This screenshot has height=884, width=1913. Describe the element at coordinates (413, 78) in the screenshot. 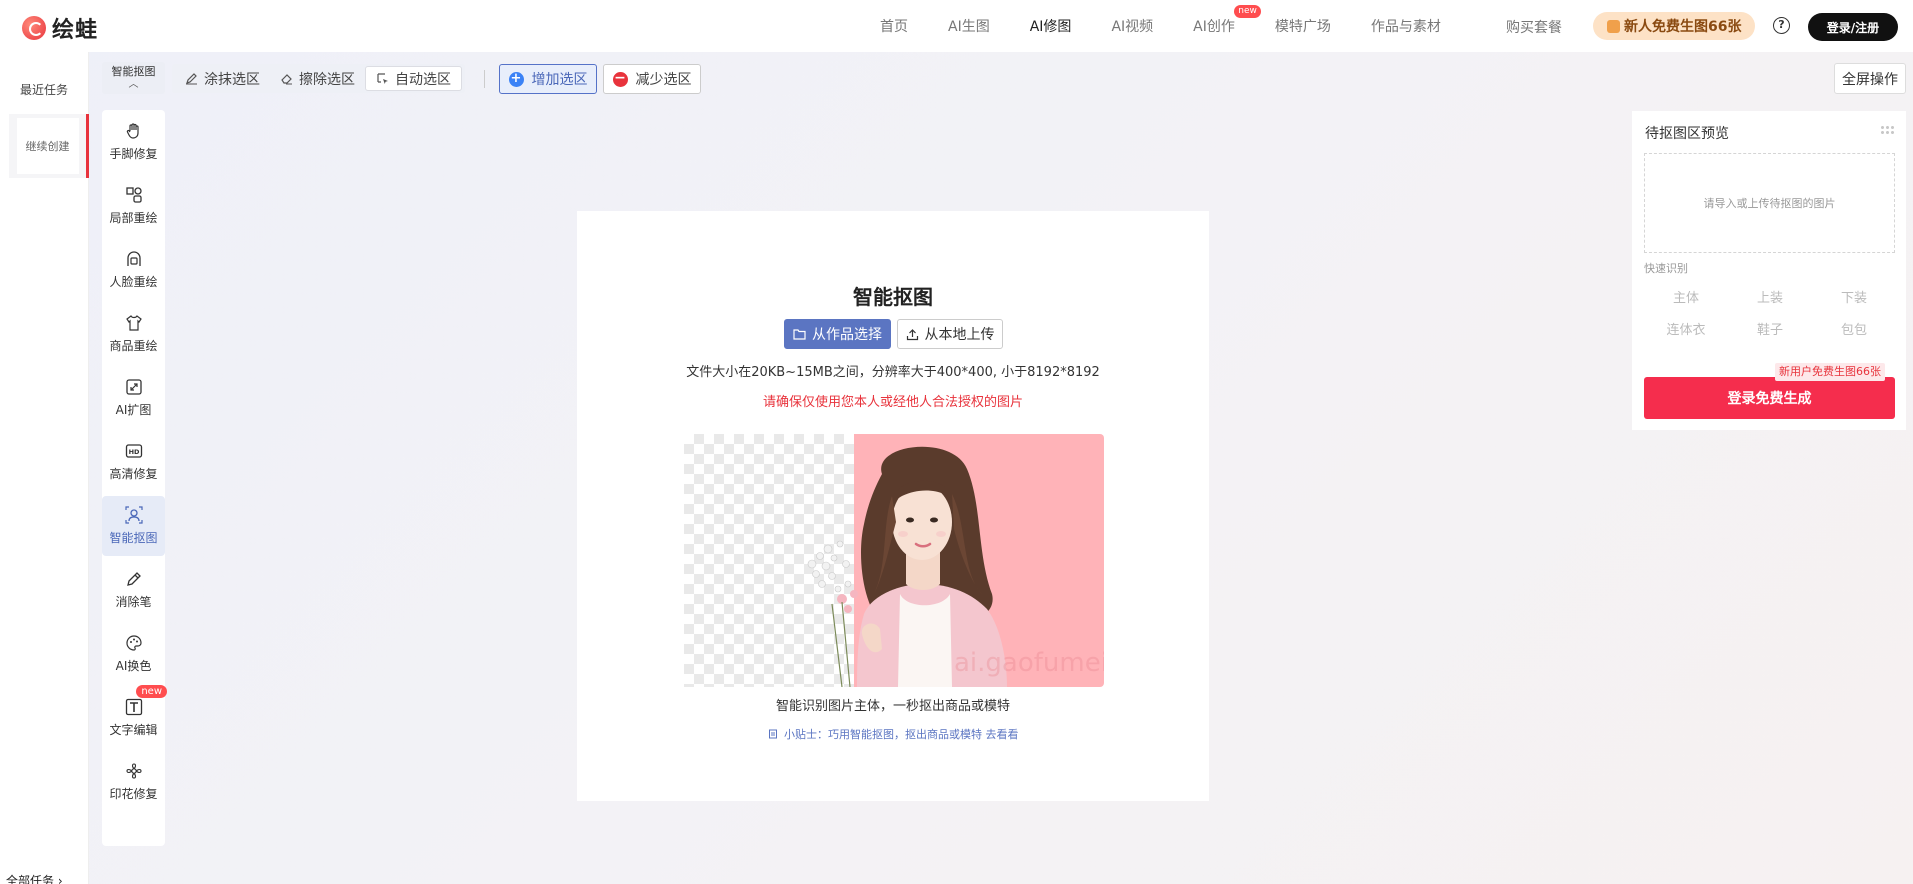

I see `auto-selection-tool: 自动选区` at that location.